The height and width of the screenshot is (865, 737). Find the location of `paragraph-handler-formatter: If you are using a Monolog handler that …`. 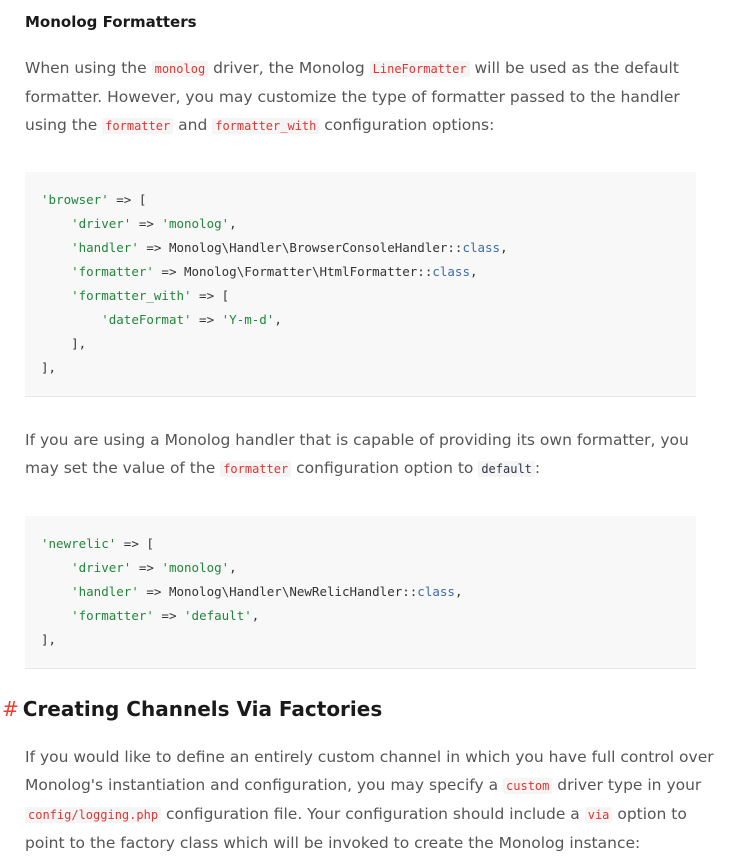

paragraph-handler-formatter: If you are using a Monolog handler that … is located at coordinates (370, 454).